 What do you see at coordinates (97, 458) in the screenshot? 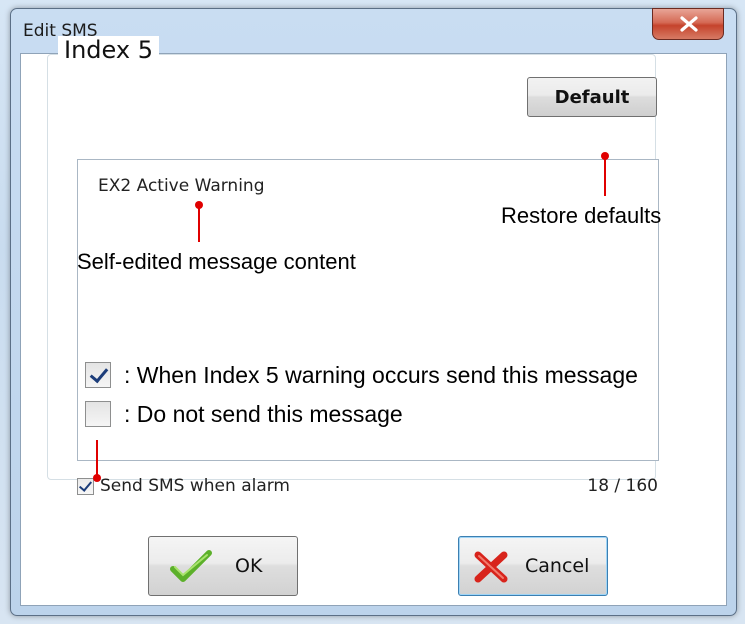
I see `annotation-line-send` at bounding box center [97, 458].